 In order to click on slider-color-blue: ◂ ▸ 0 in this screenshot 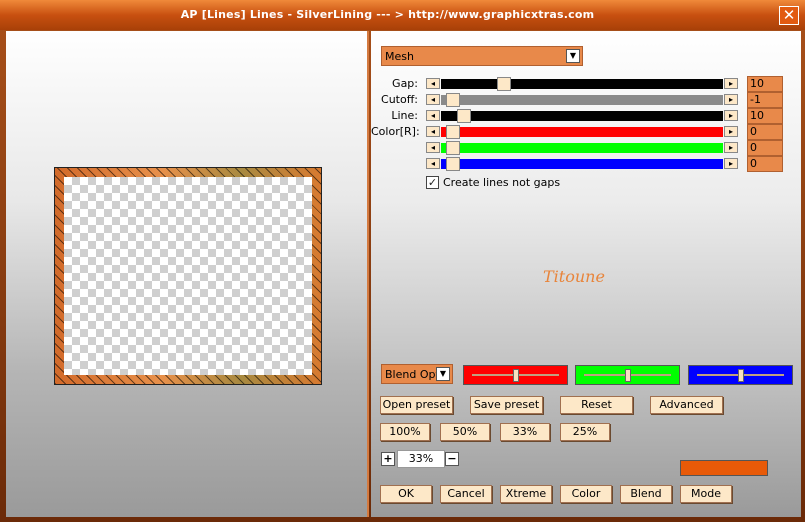, I will do `click(586, 164)`.